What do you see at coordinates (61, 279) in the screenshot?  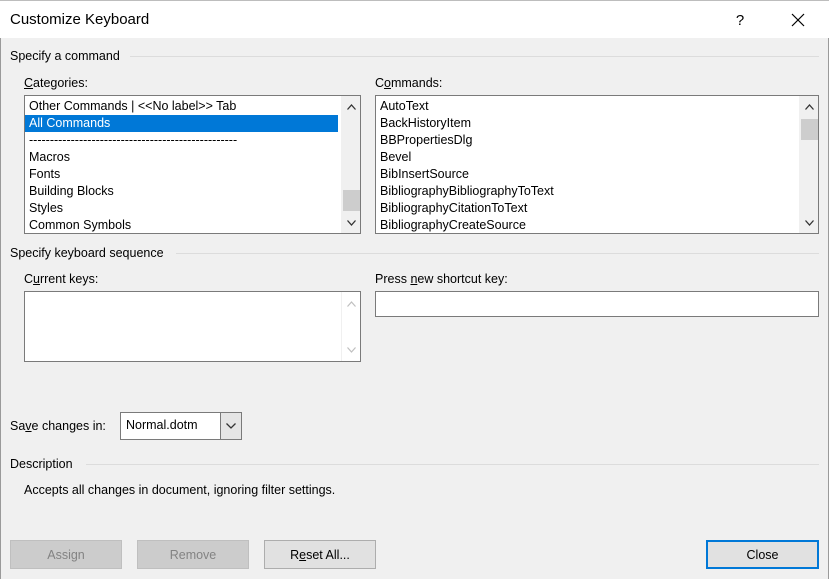 I see `current-keys-label: Current keys:` at bounding box center [61, 279].